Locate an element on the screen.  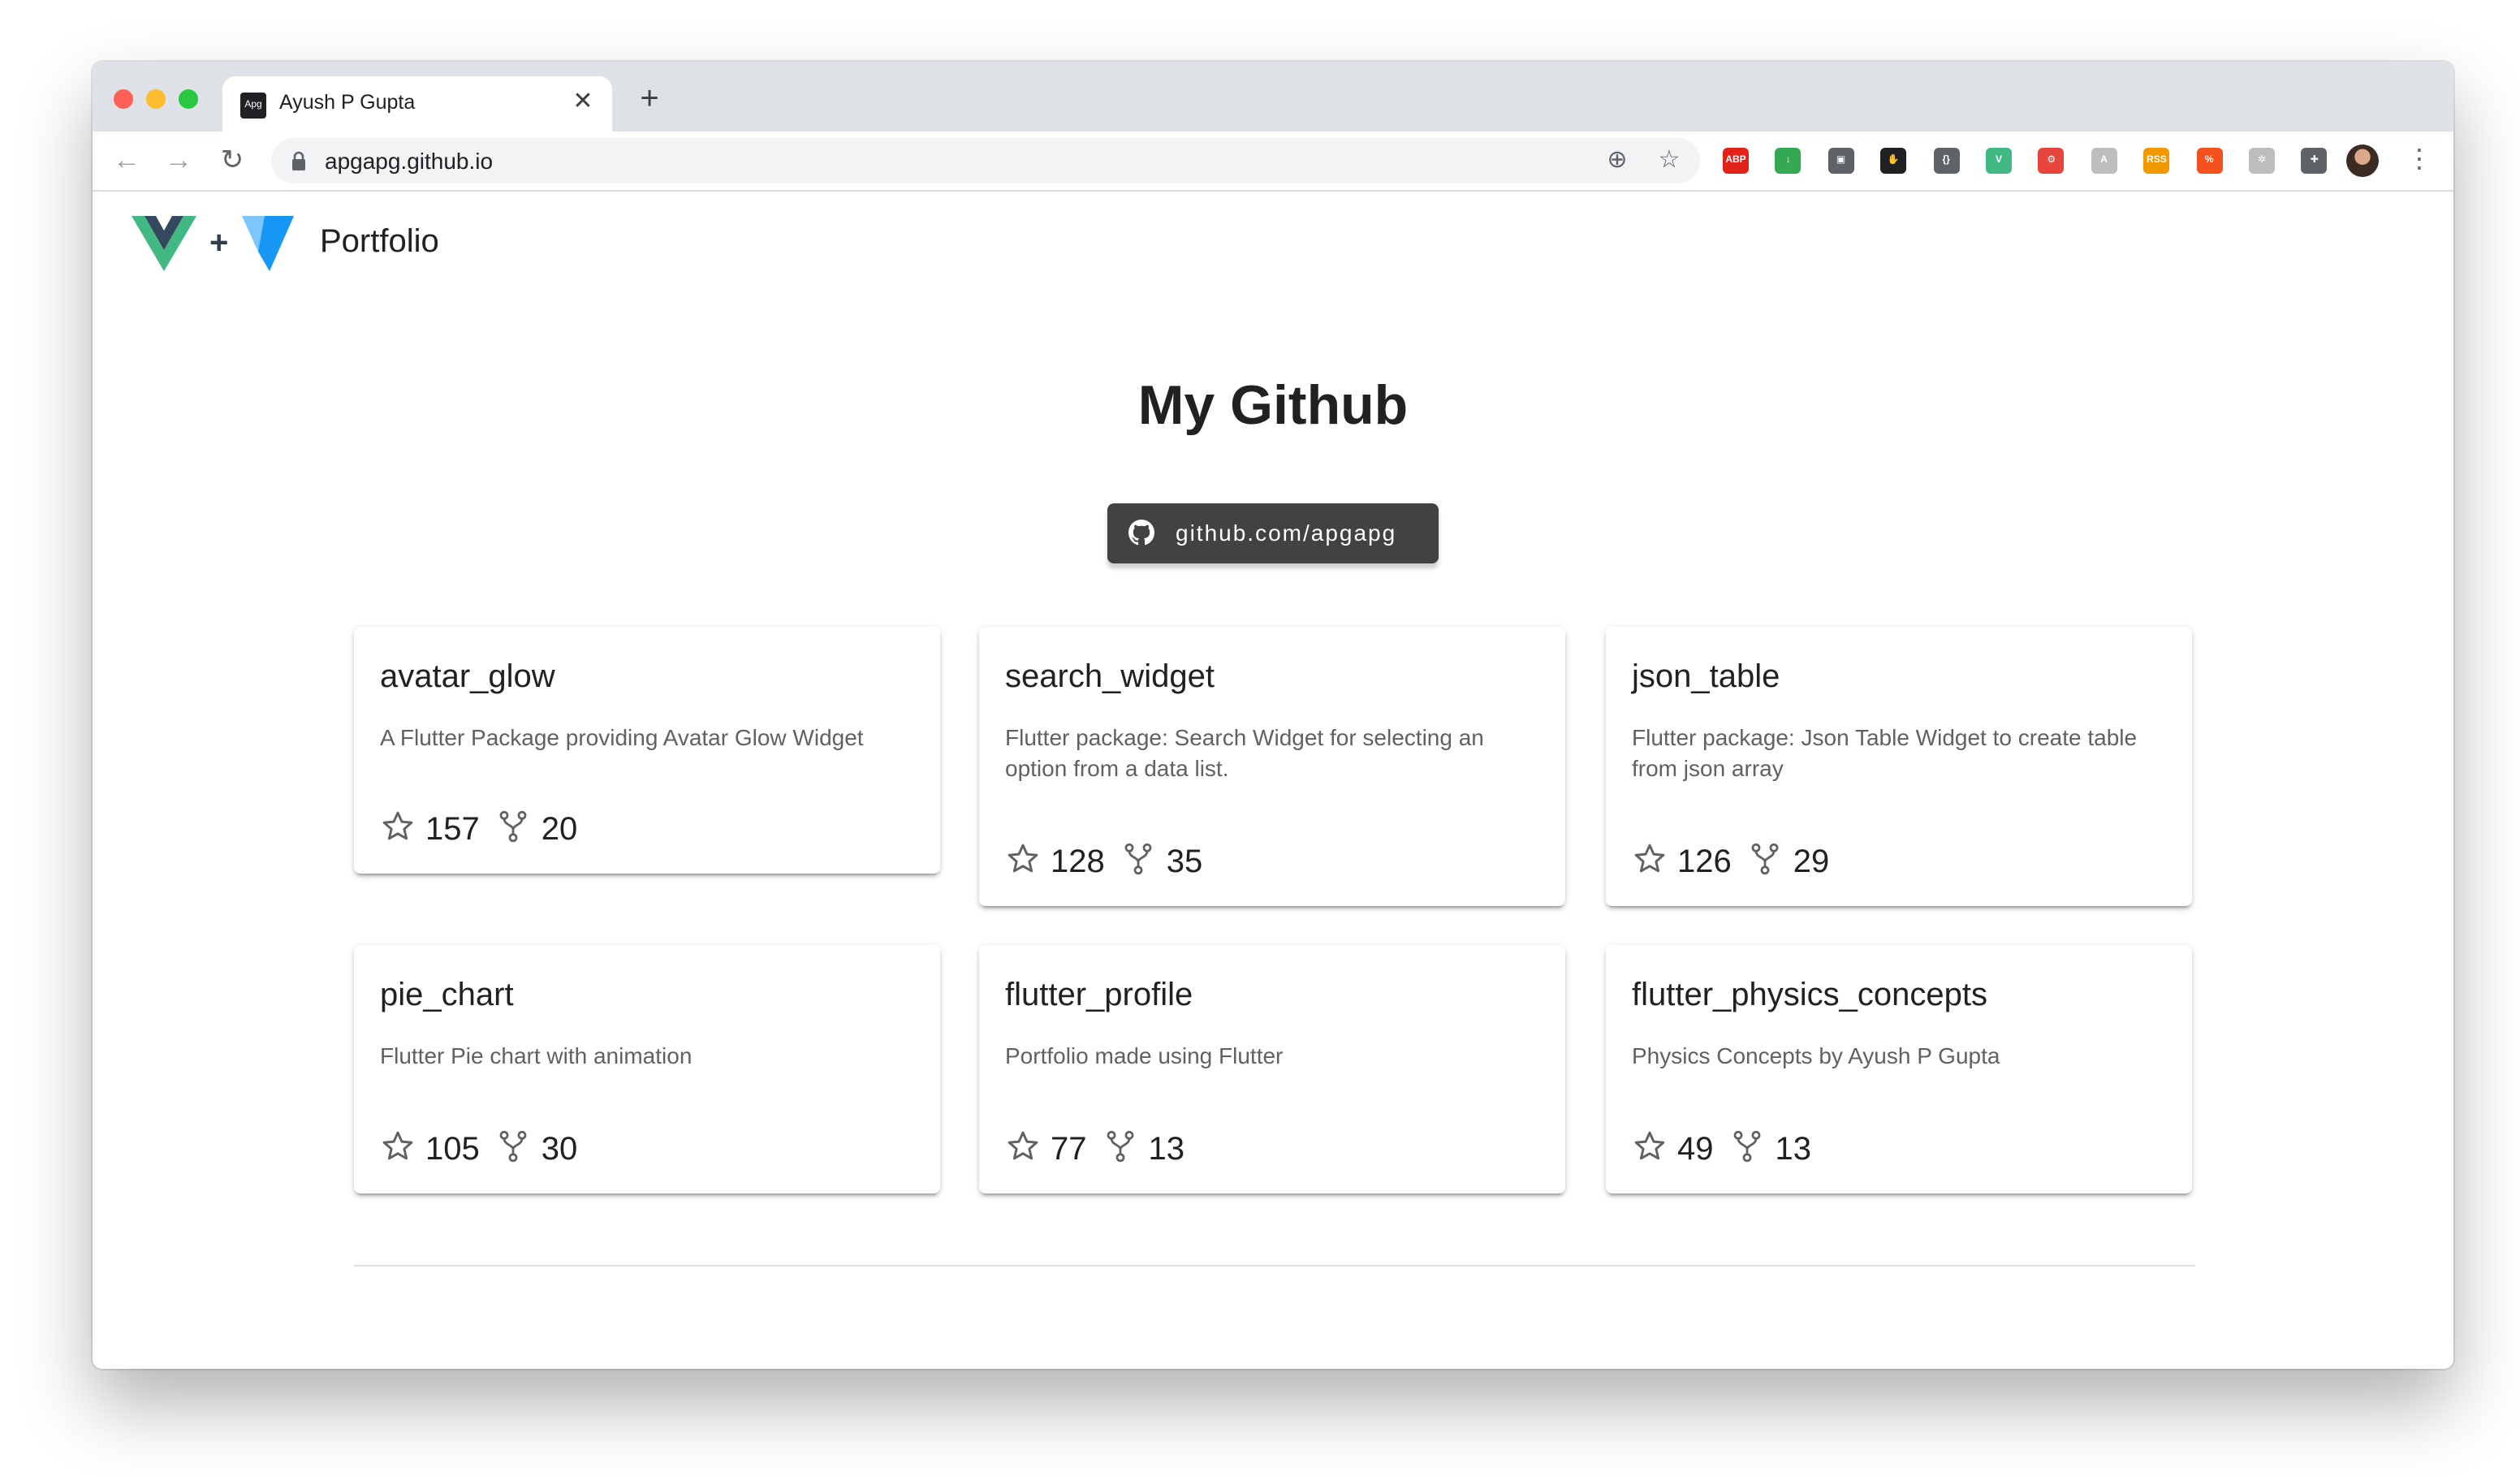
fork-count: 30 is located at coordinates (559, 1149).